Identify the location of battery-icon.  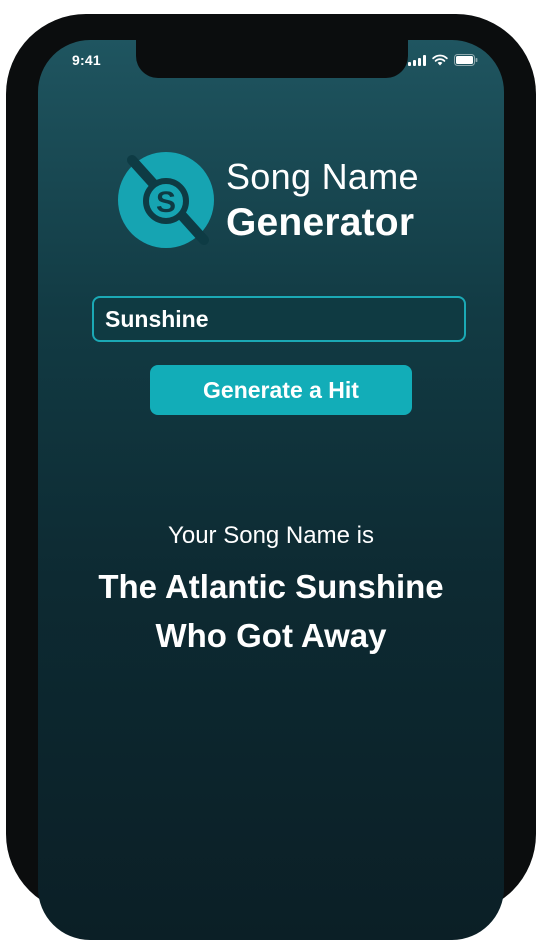
(466, 60).